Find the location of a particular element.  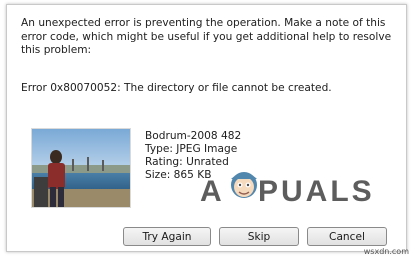

cancel-button: Cancel is located at coordinates (347, 236).